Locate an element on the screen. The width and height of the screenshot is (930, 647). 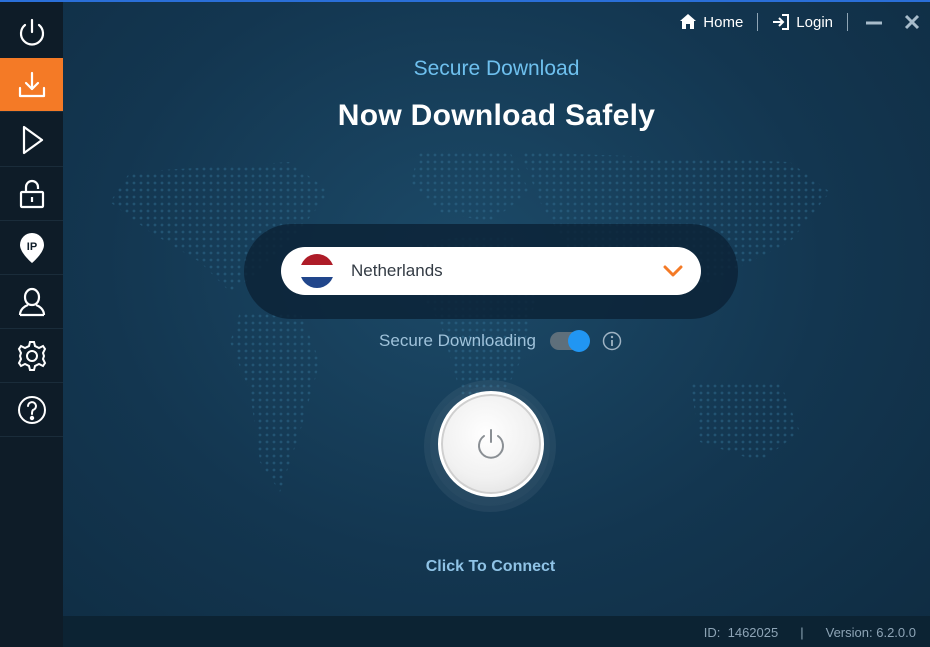
lock-icon is located at coordinates (31, 193).